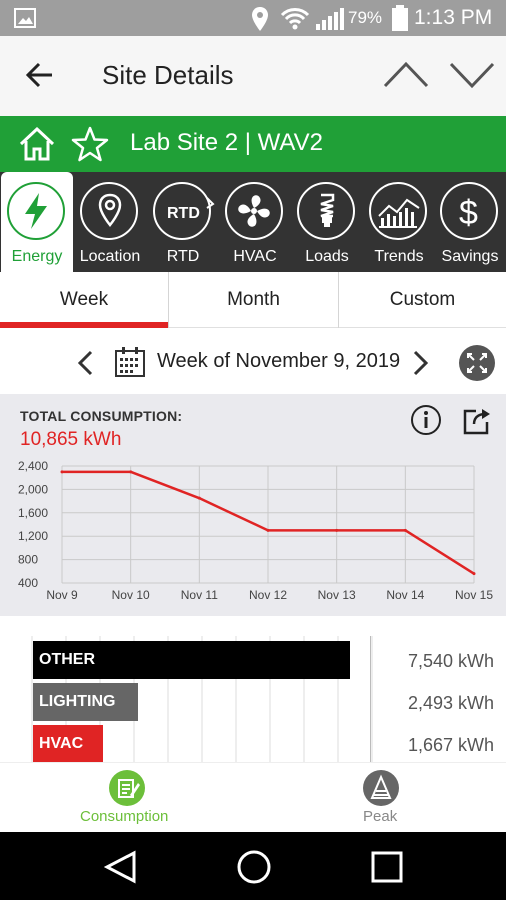 This screenshot has width=506, height=900. I want to click on rtd-icon: RTD, so click(191, 209).